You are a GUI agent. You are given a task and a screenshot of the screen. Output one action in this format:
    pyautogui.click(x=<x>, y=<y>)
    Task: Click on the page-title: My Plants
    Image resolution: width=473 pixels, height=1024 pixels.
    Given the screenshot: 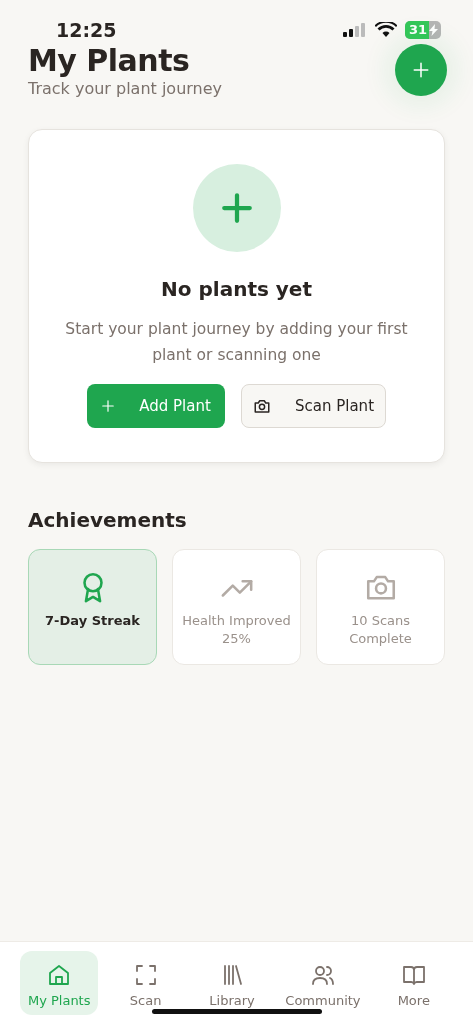 What is the action you would take?
    pyautogui.click(x=109, y=60)
    